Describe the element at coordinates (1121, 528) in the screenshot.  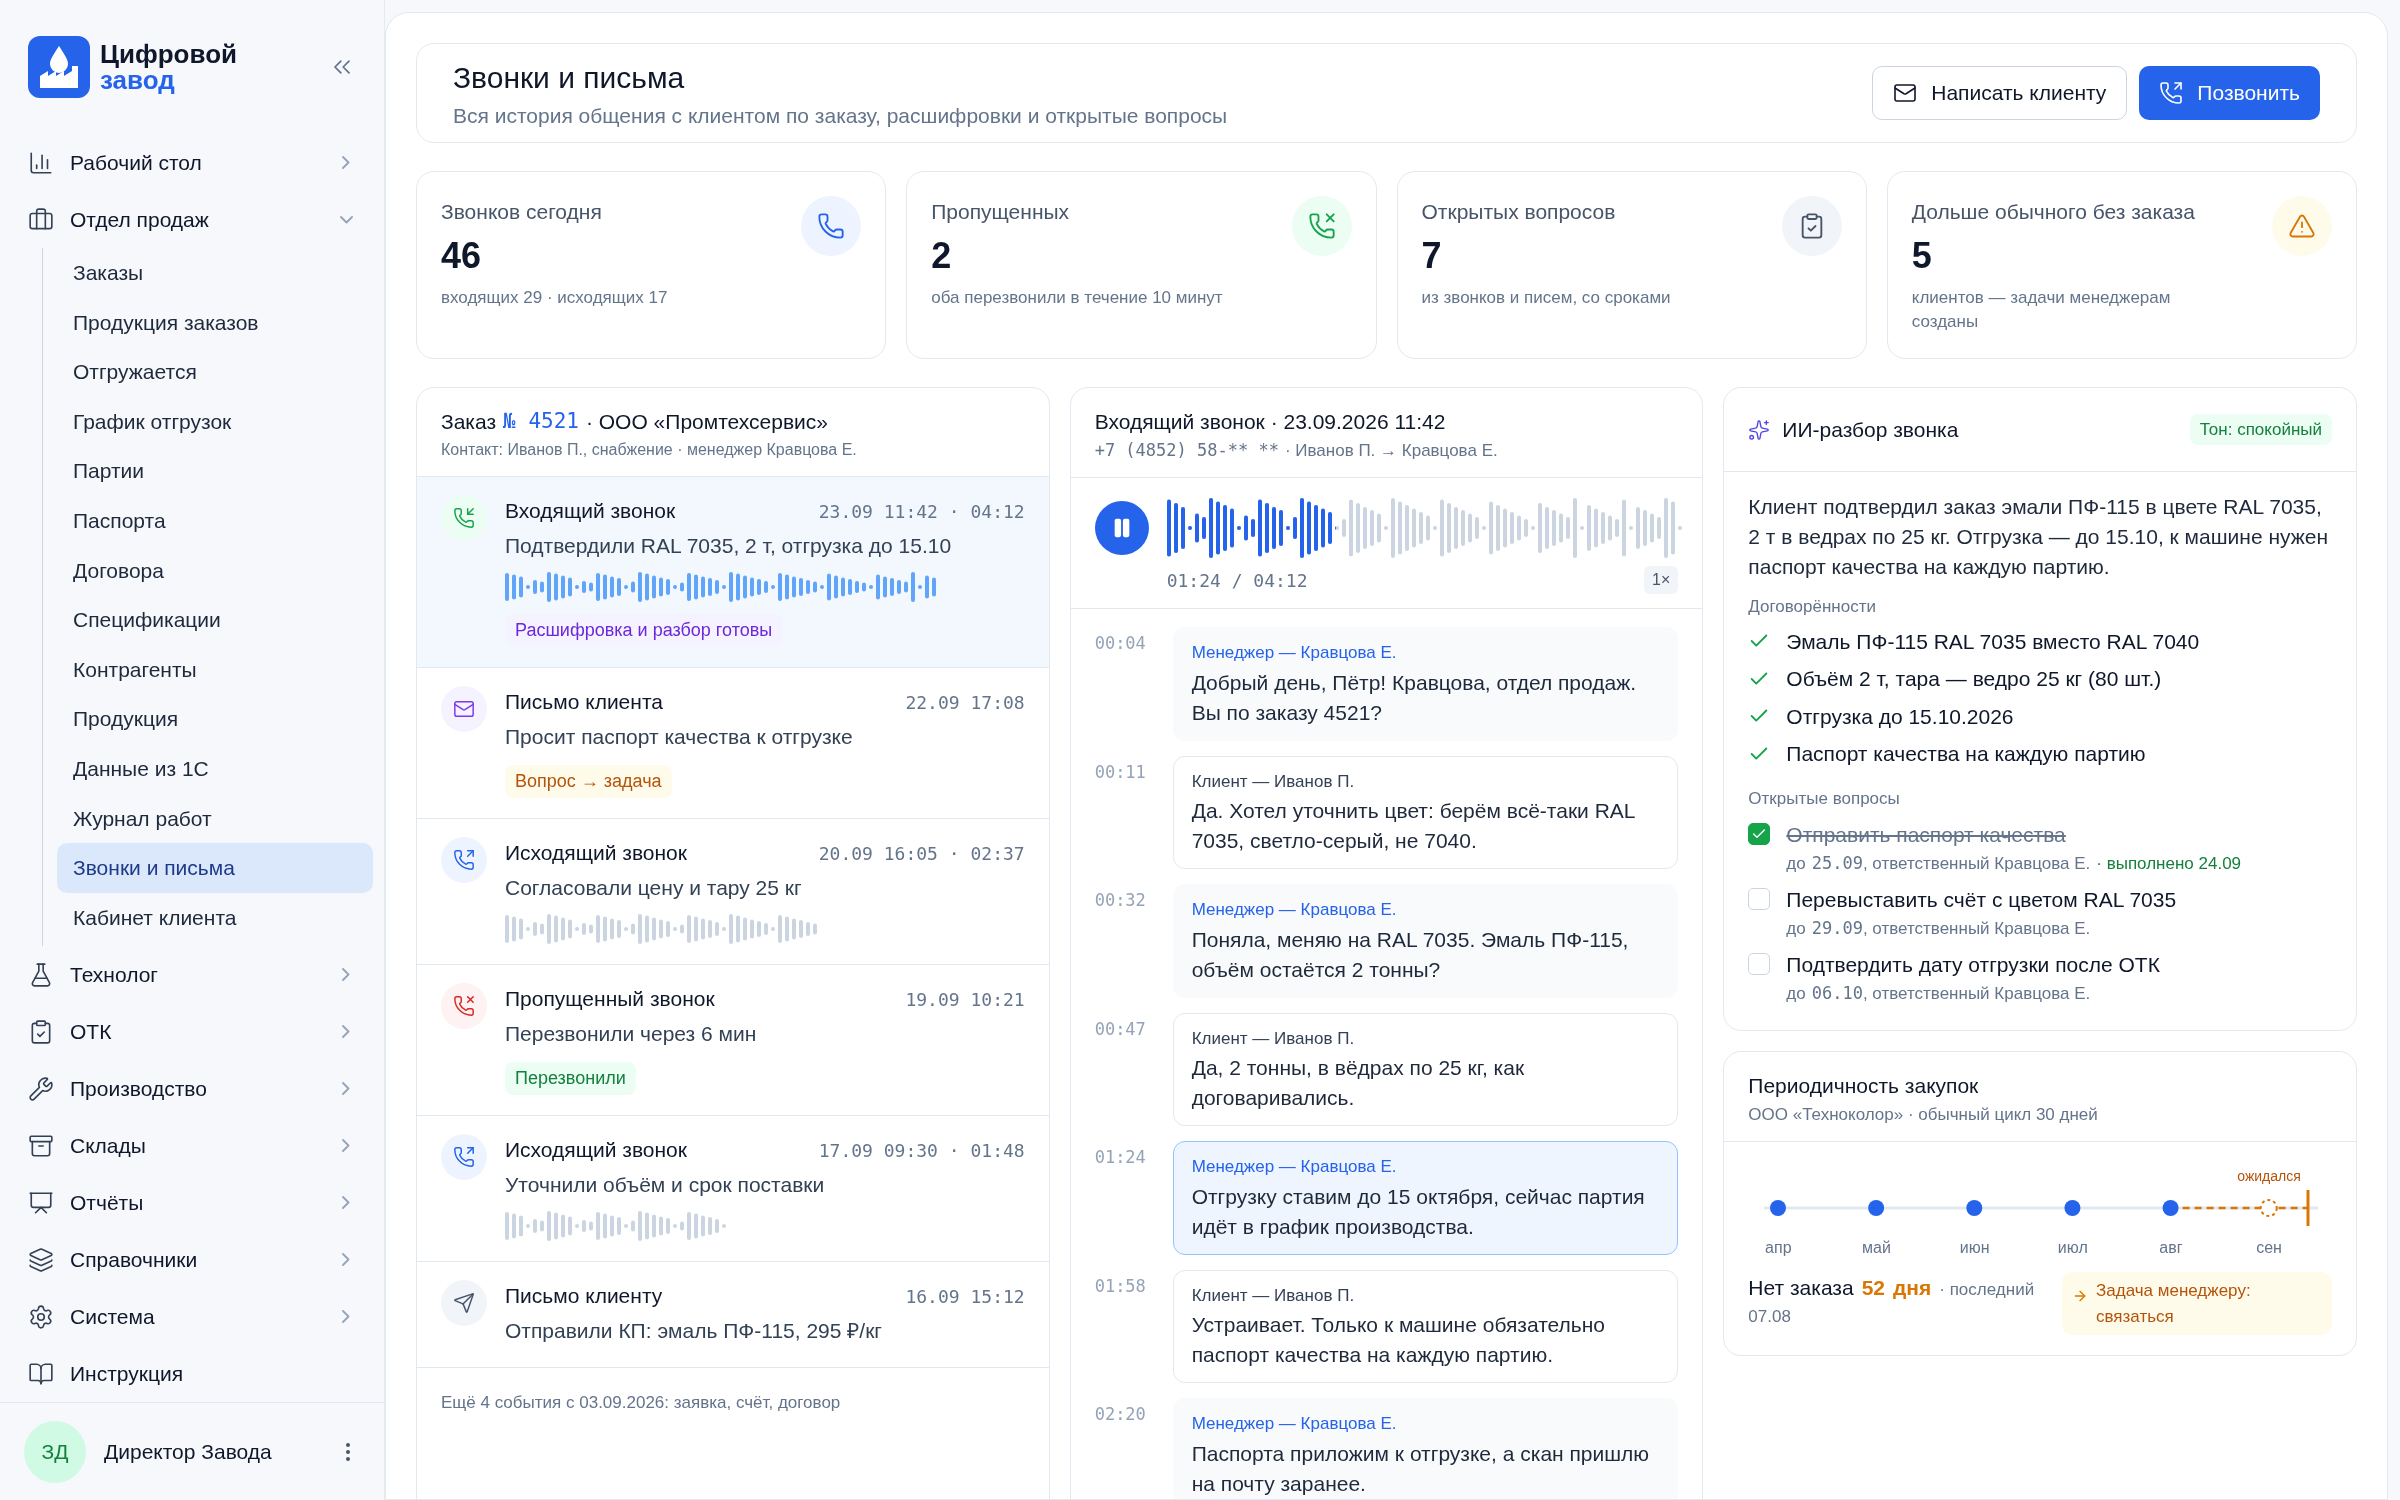
I see `pause-button` at that location.